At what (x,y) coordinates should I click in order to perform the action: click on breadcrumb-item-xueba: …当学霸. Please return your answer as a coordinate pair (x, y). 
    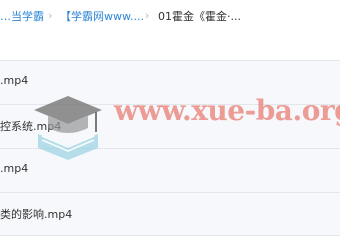
    Looking at the image, I should click on (22, 17).